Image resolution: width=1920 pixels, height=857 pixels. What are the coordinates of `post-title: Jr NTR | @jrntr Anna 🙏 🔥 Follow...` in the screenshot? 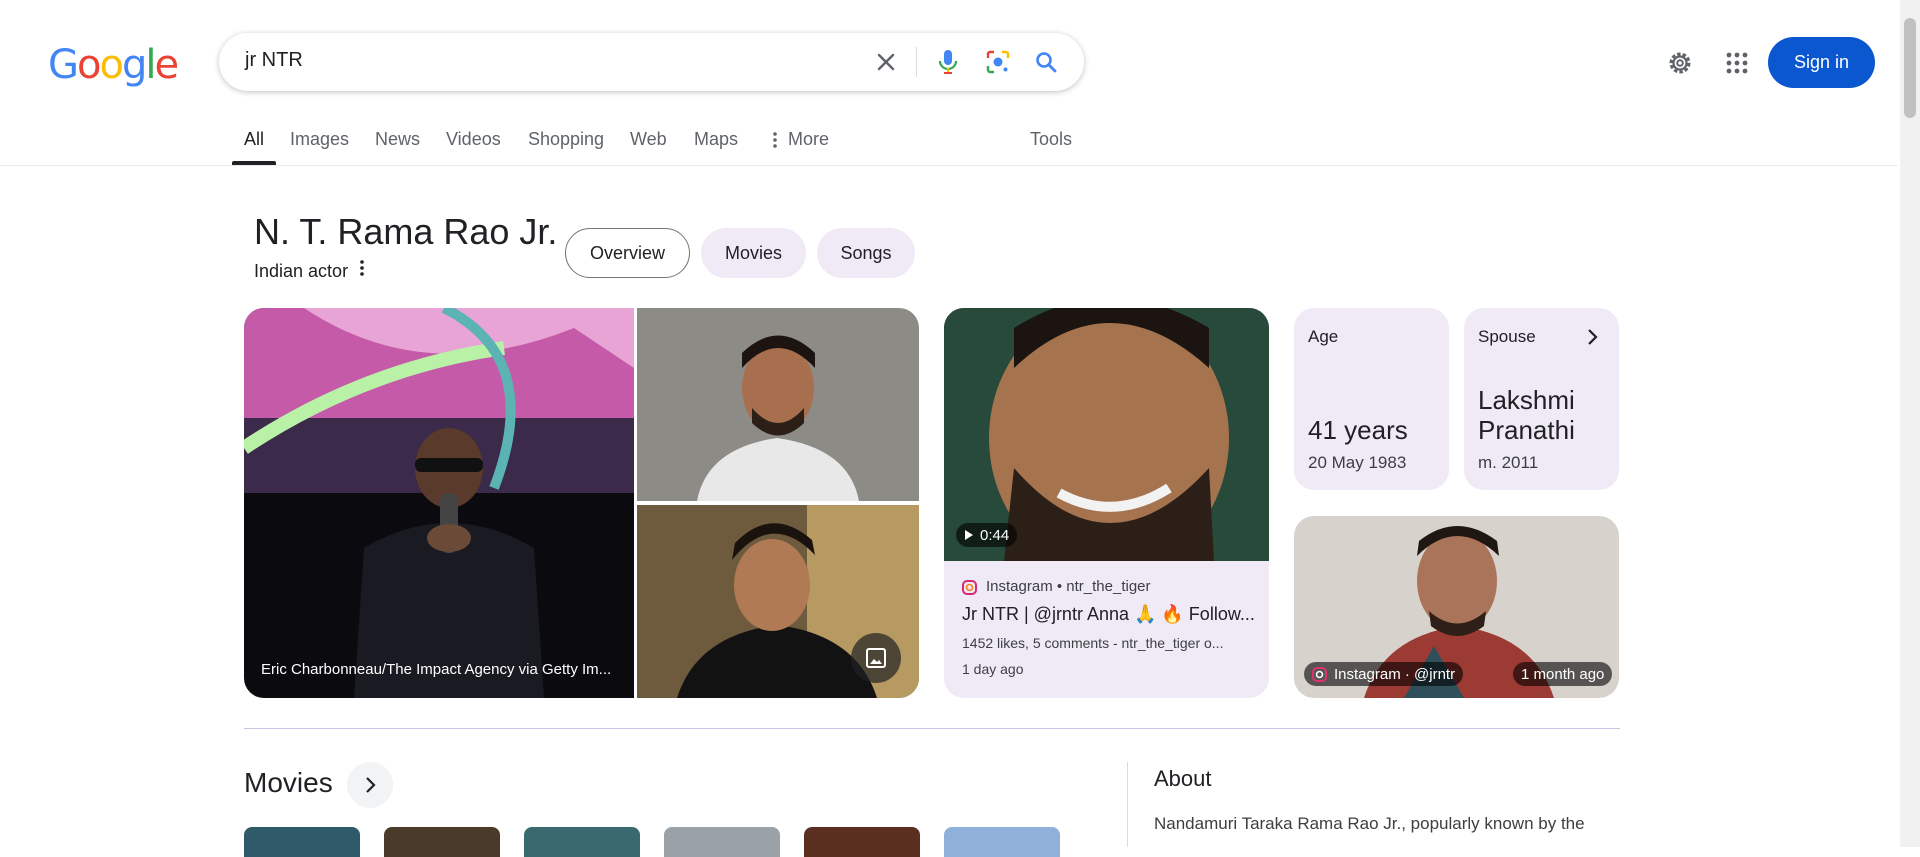 It's located at (1108, 614).